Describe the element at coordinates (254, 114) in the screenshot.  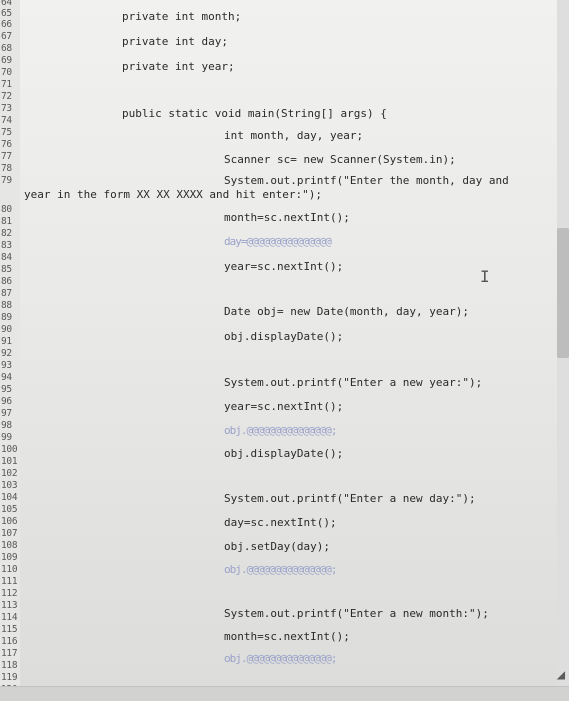
I see `code-line: public static void main(String[] args) {` at that location.